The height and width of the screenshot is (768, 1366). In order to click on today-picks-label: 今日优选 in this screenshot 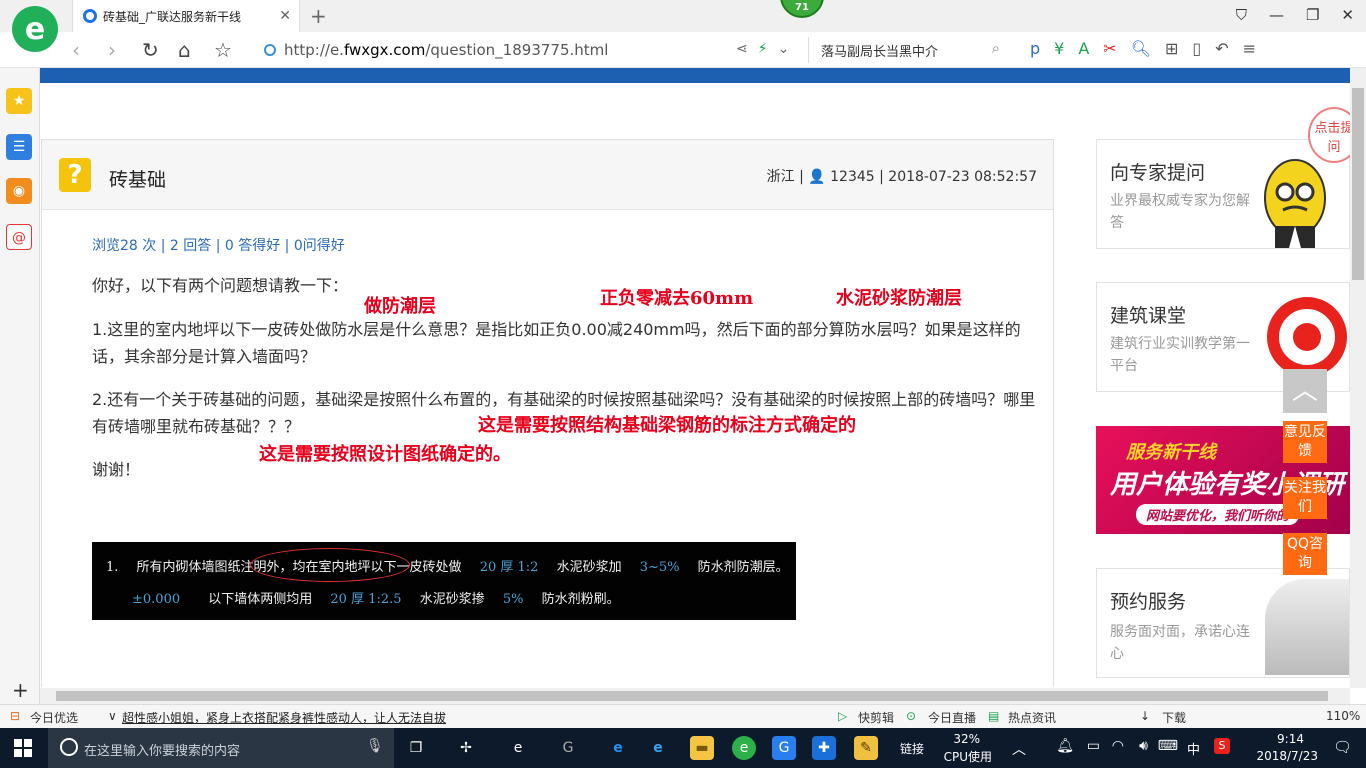, I will do `click(54, 717)`.